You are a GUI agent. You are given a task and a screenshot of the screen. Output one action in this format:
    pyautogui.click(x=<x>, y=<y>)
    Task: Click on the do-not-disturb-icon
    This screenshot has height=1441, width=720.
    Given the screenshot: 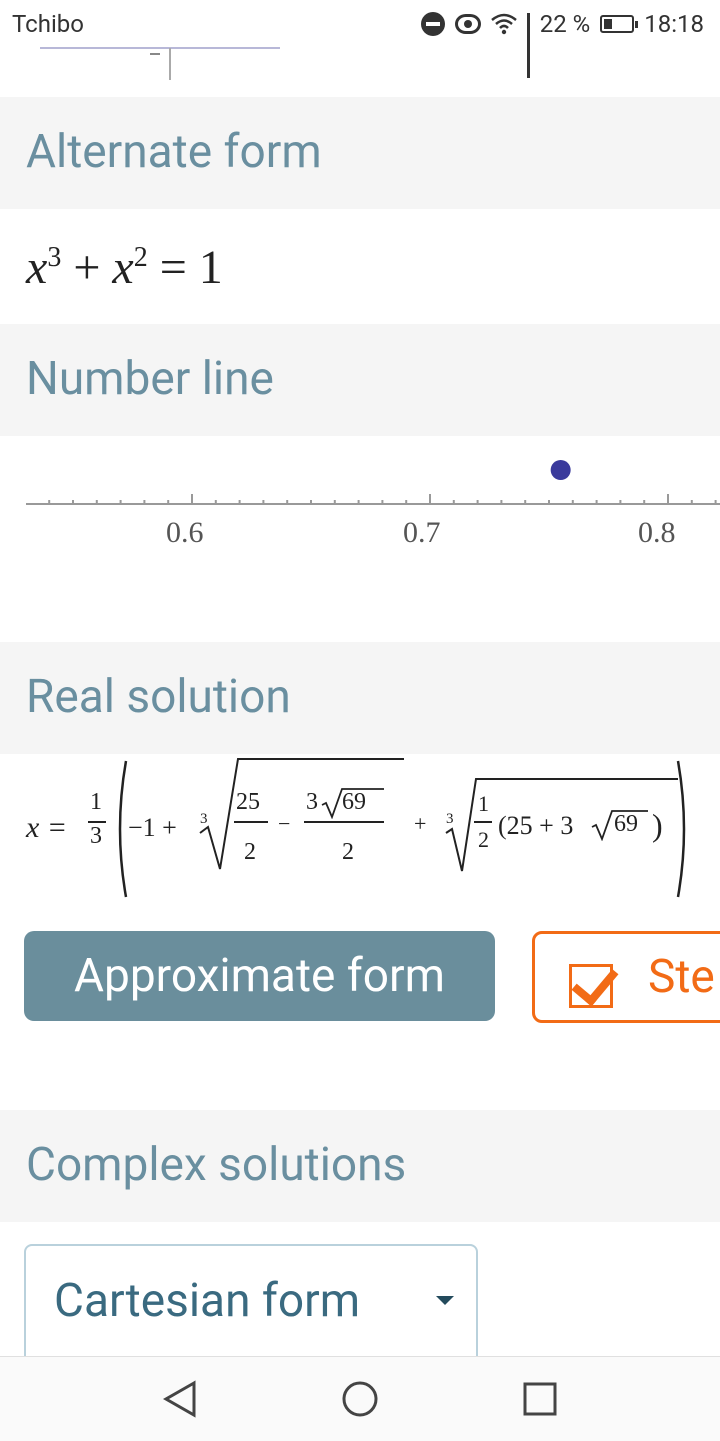 What is the action you would take?
    pyautogui.click(x=432, y=24)
    